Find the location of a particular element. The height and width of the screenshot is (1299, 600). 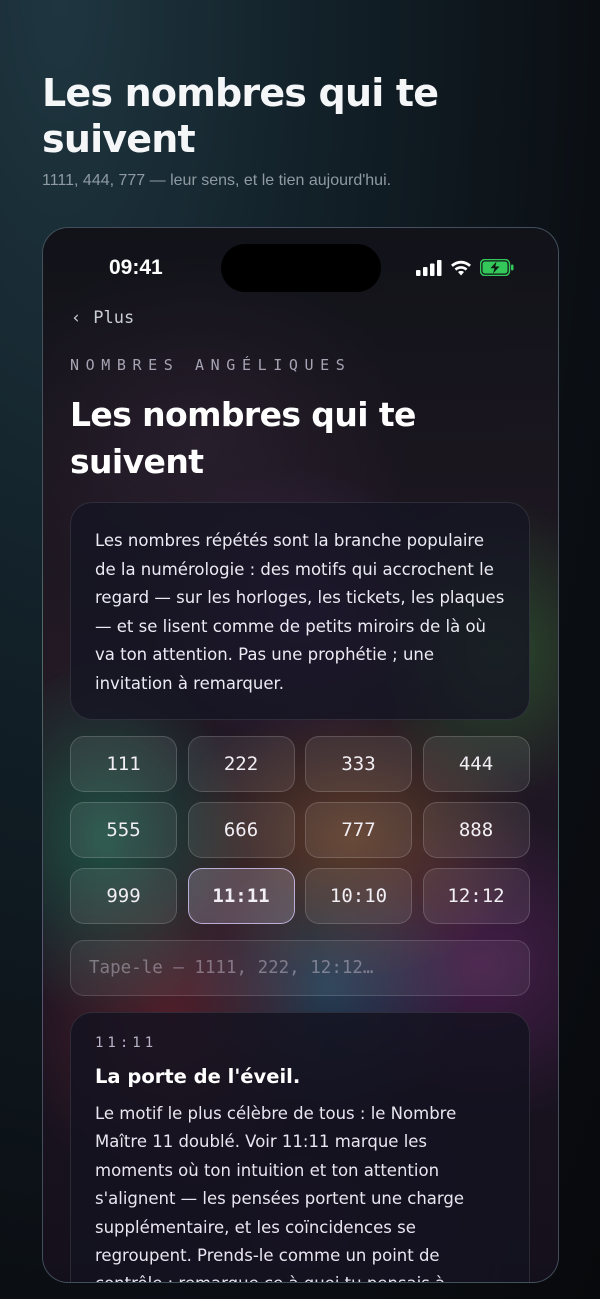

number-chip-888: 888 is located at coordinates (476, 830).